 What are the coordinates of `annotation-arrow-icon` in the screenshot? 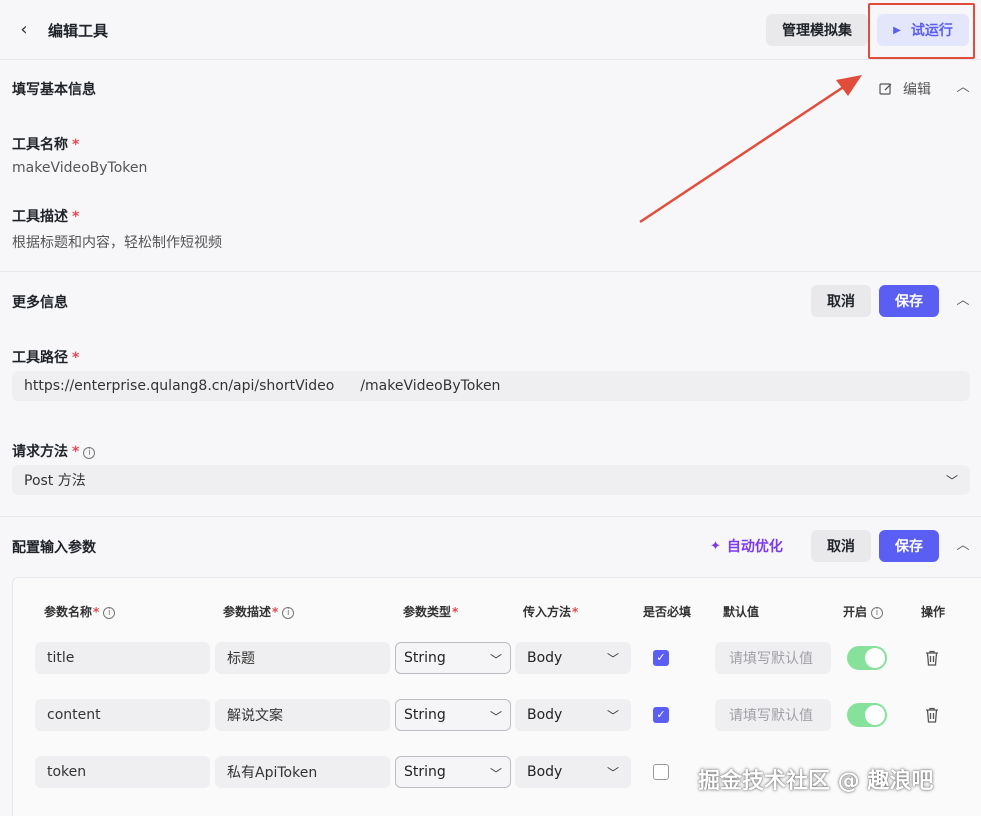 It's located at (750, 149).